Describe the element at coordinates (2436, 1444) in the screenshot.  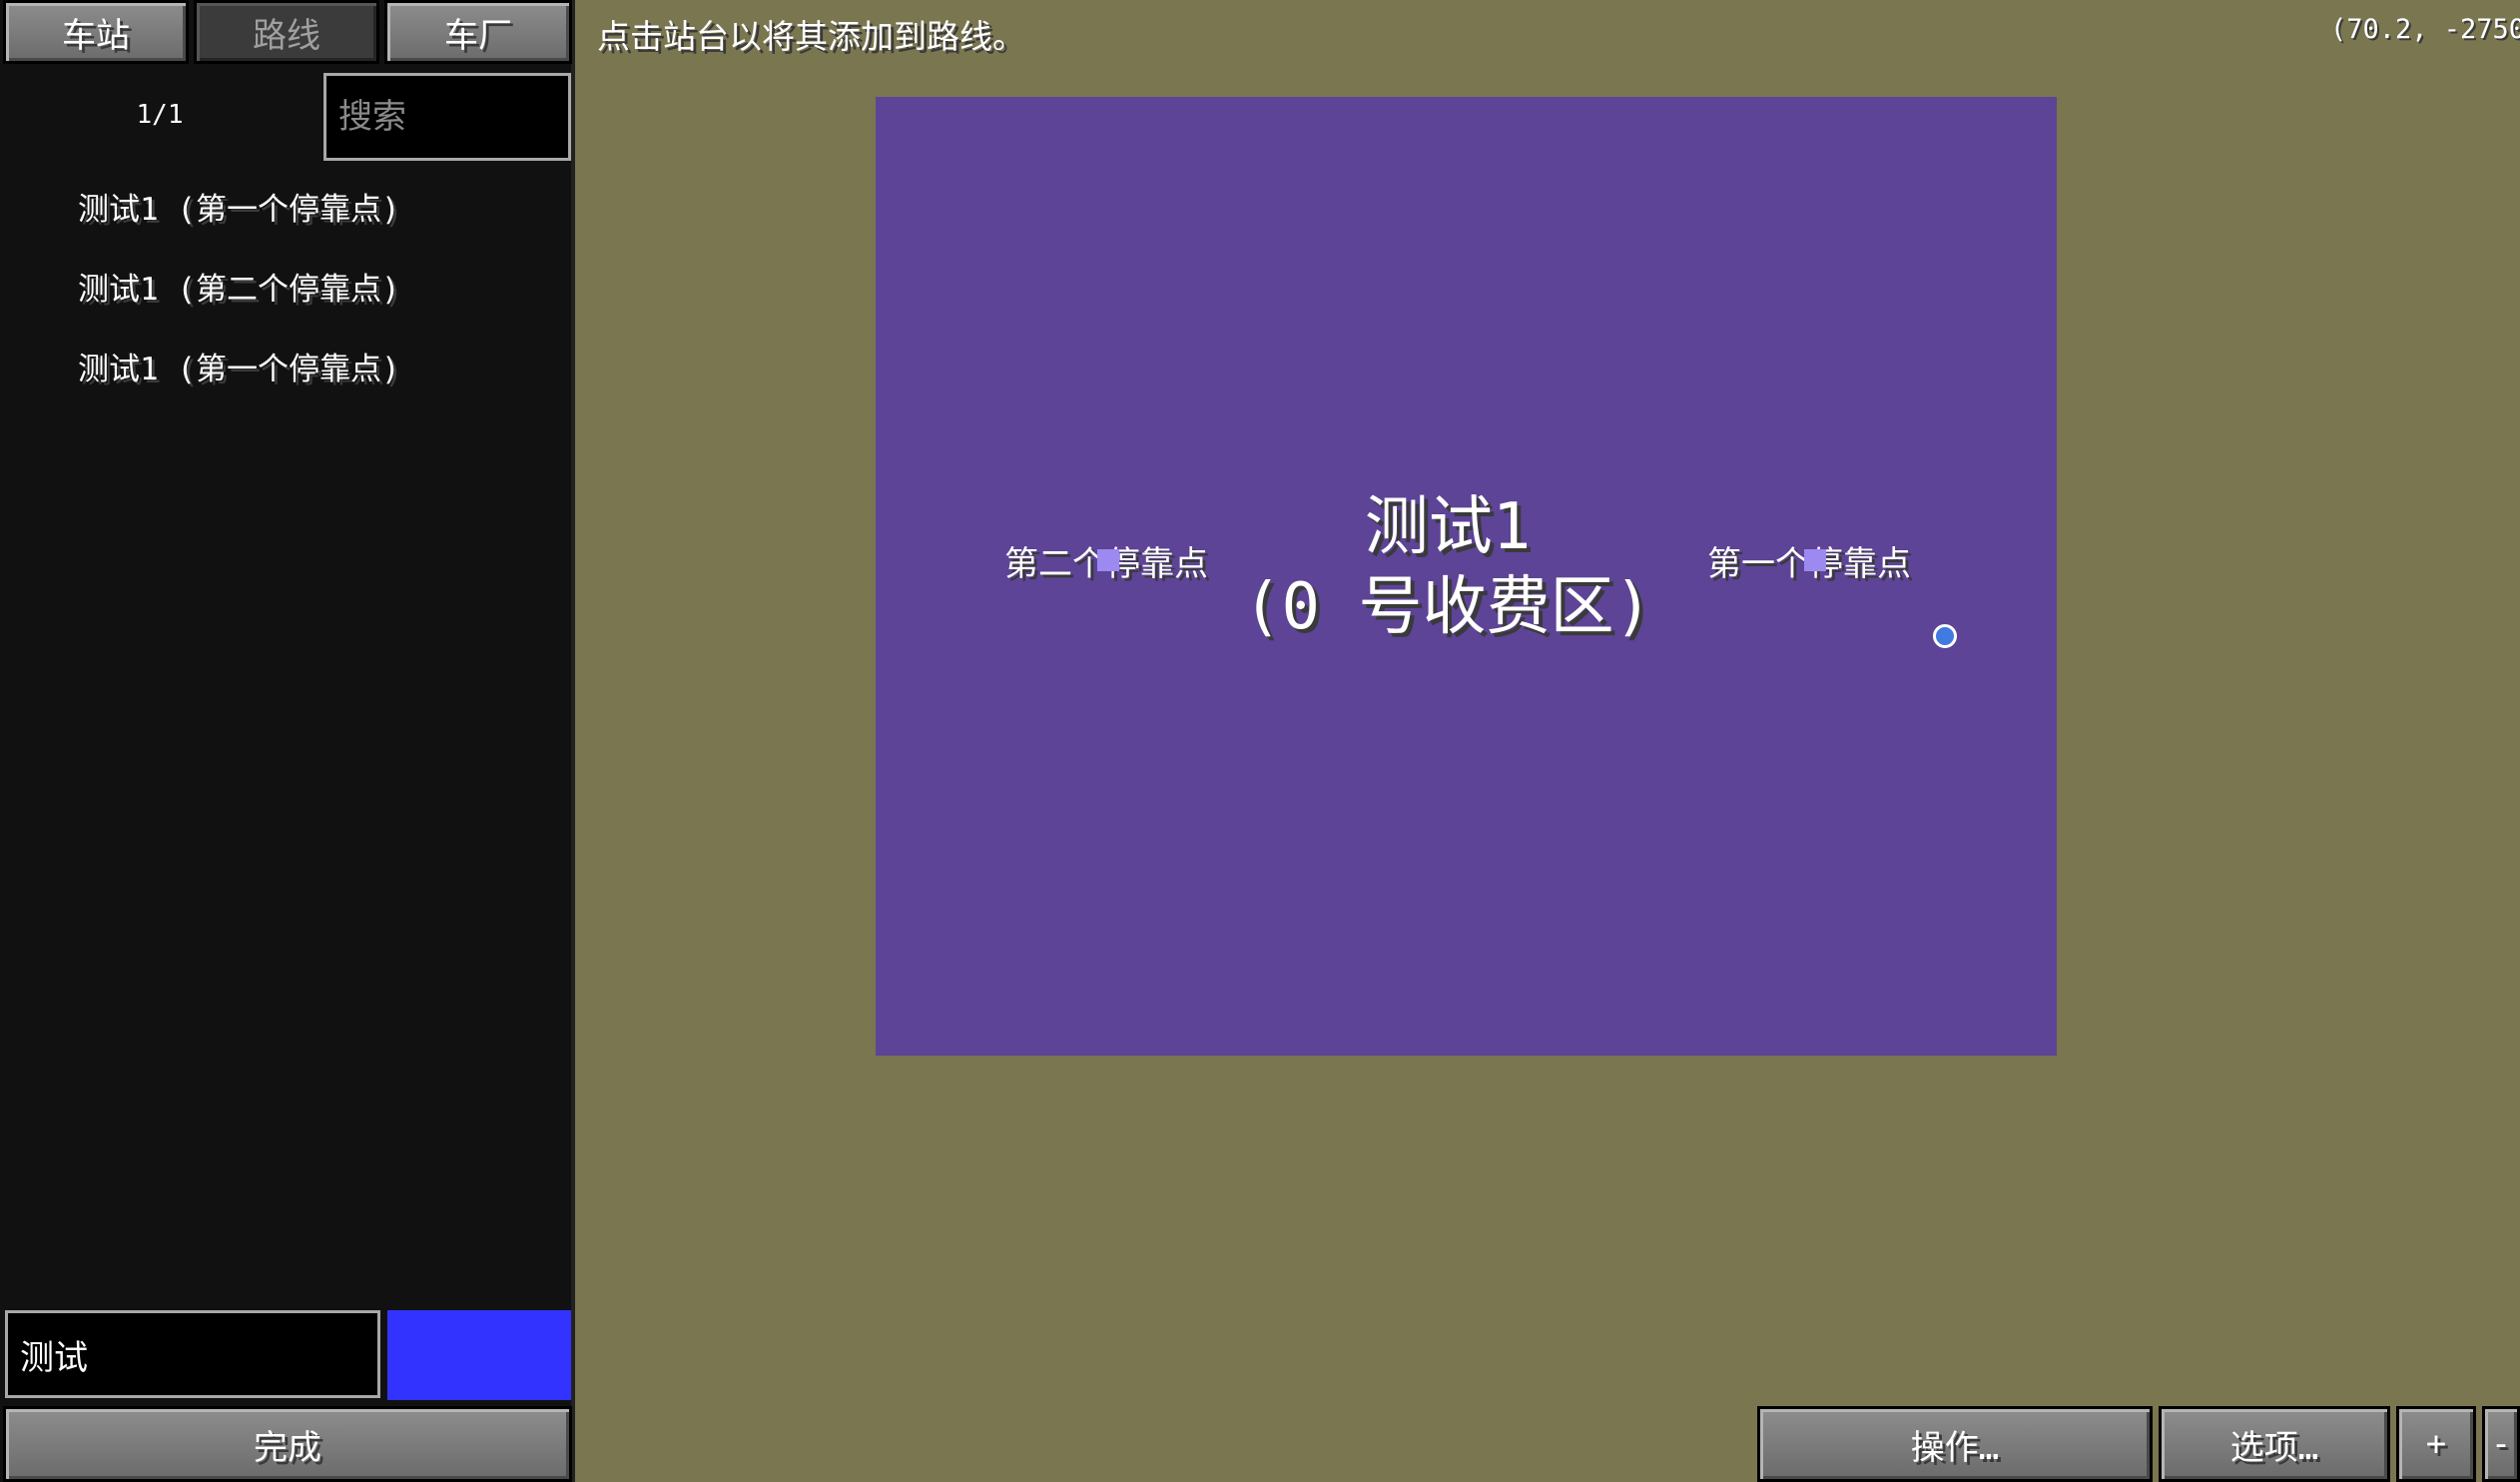
I see `zoom-in-button: +` at that location.